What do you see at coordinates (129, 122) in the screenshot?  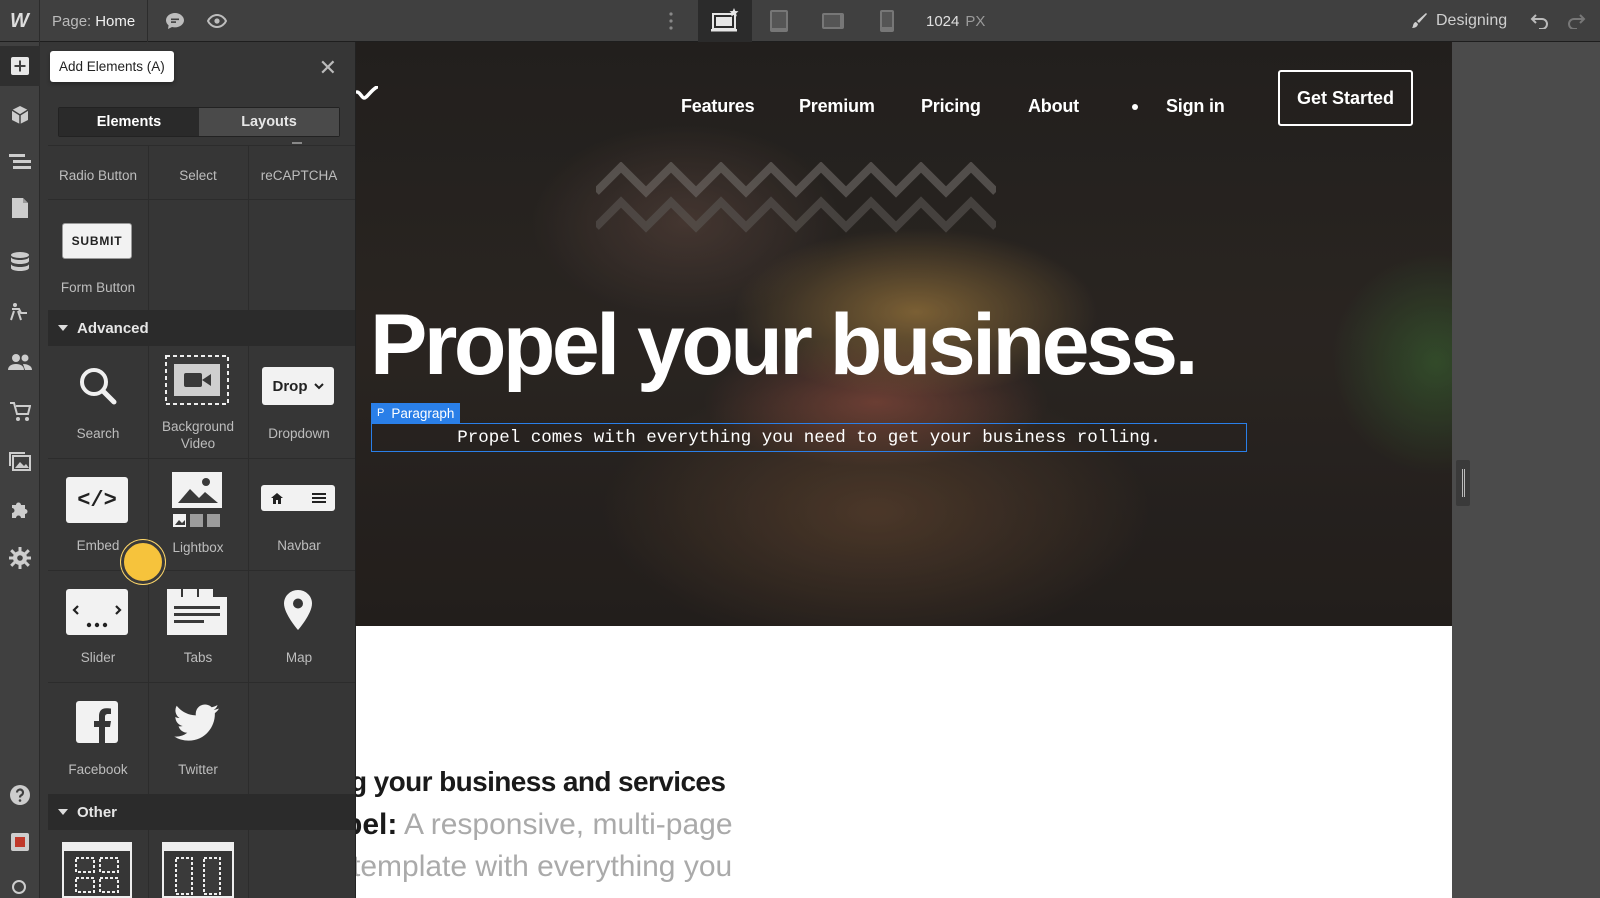 I see `tab-elements: Elements` at bounding box center [129, 122].